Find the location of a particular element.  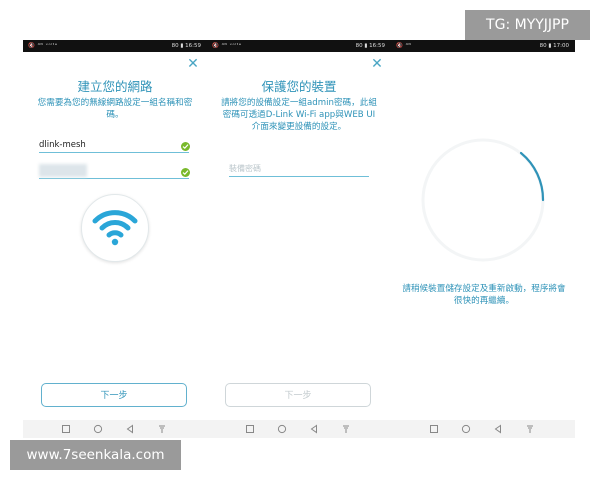

admin-password-field: 裝備密碼 is located at coordinates (299, 168).